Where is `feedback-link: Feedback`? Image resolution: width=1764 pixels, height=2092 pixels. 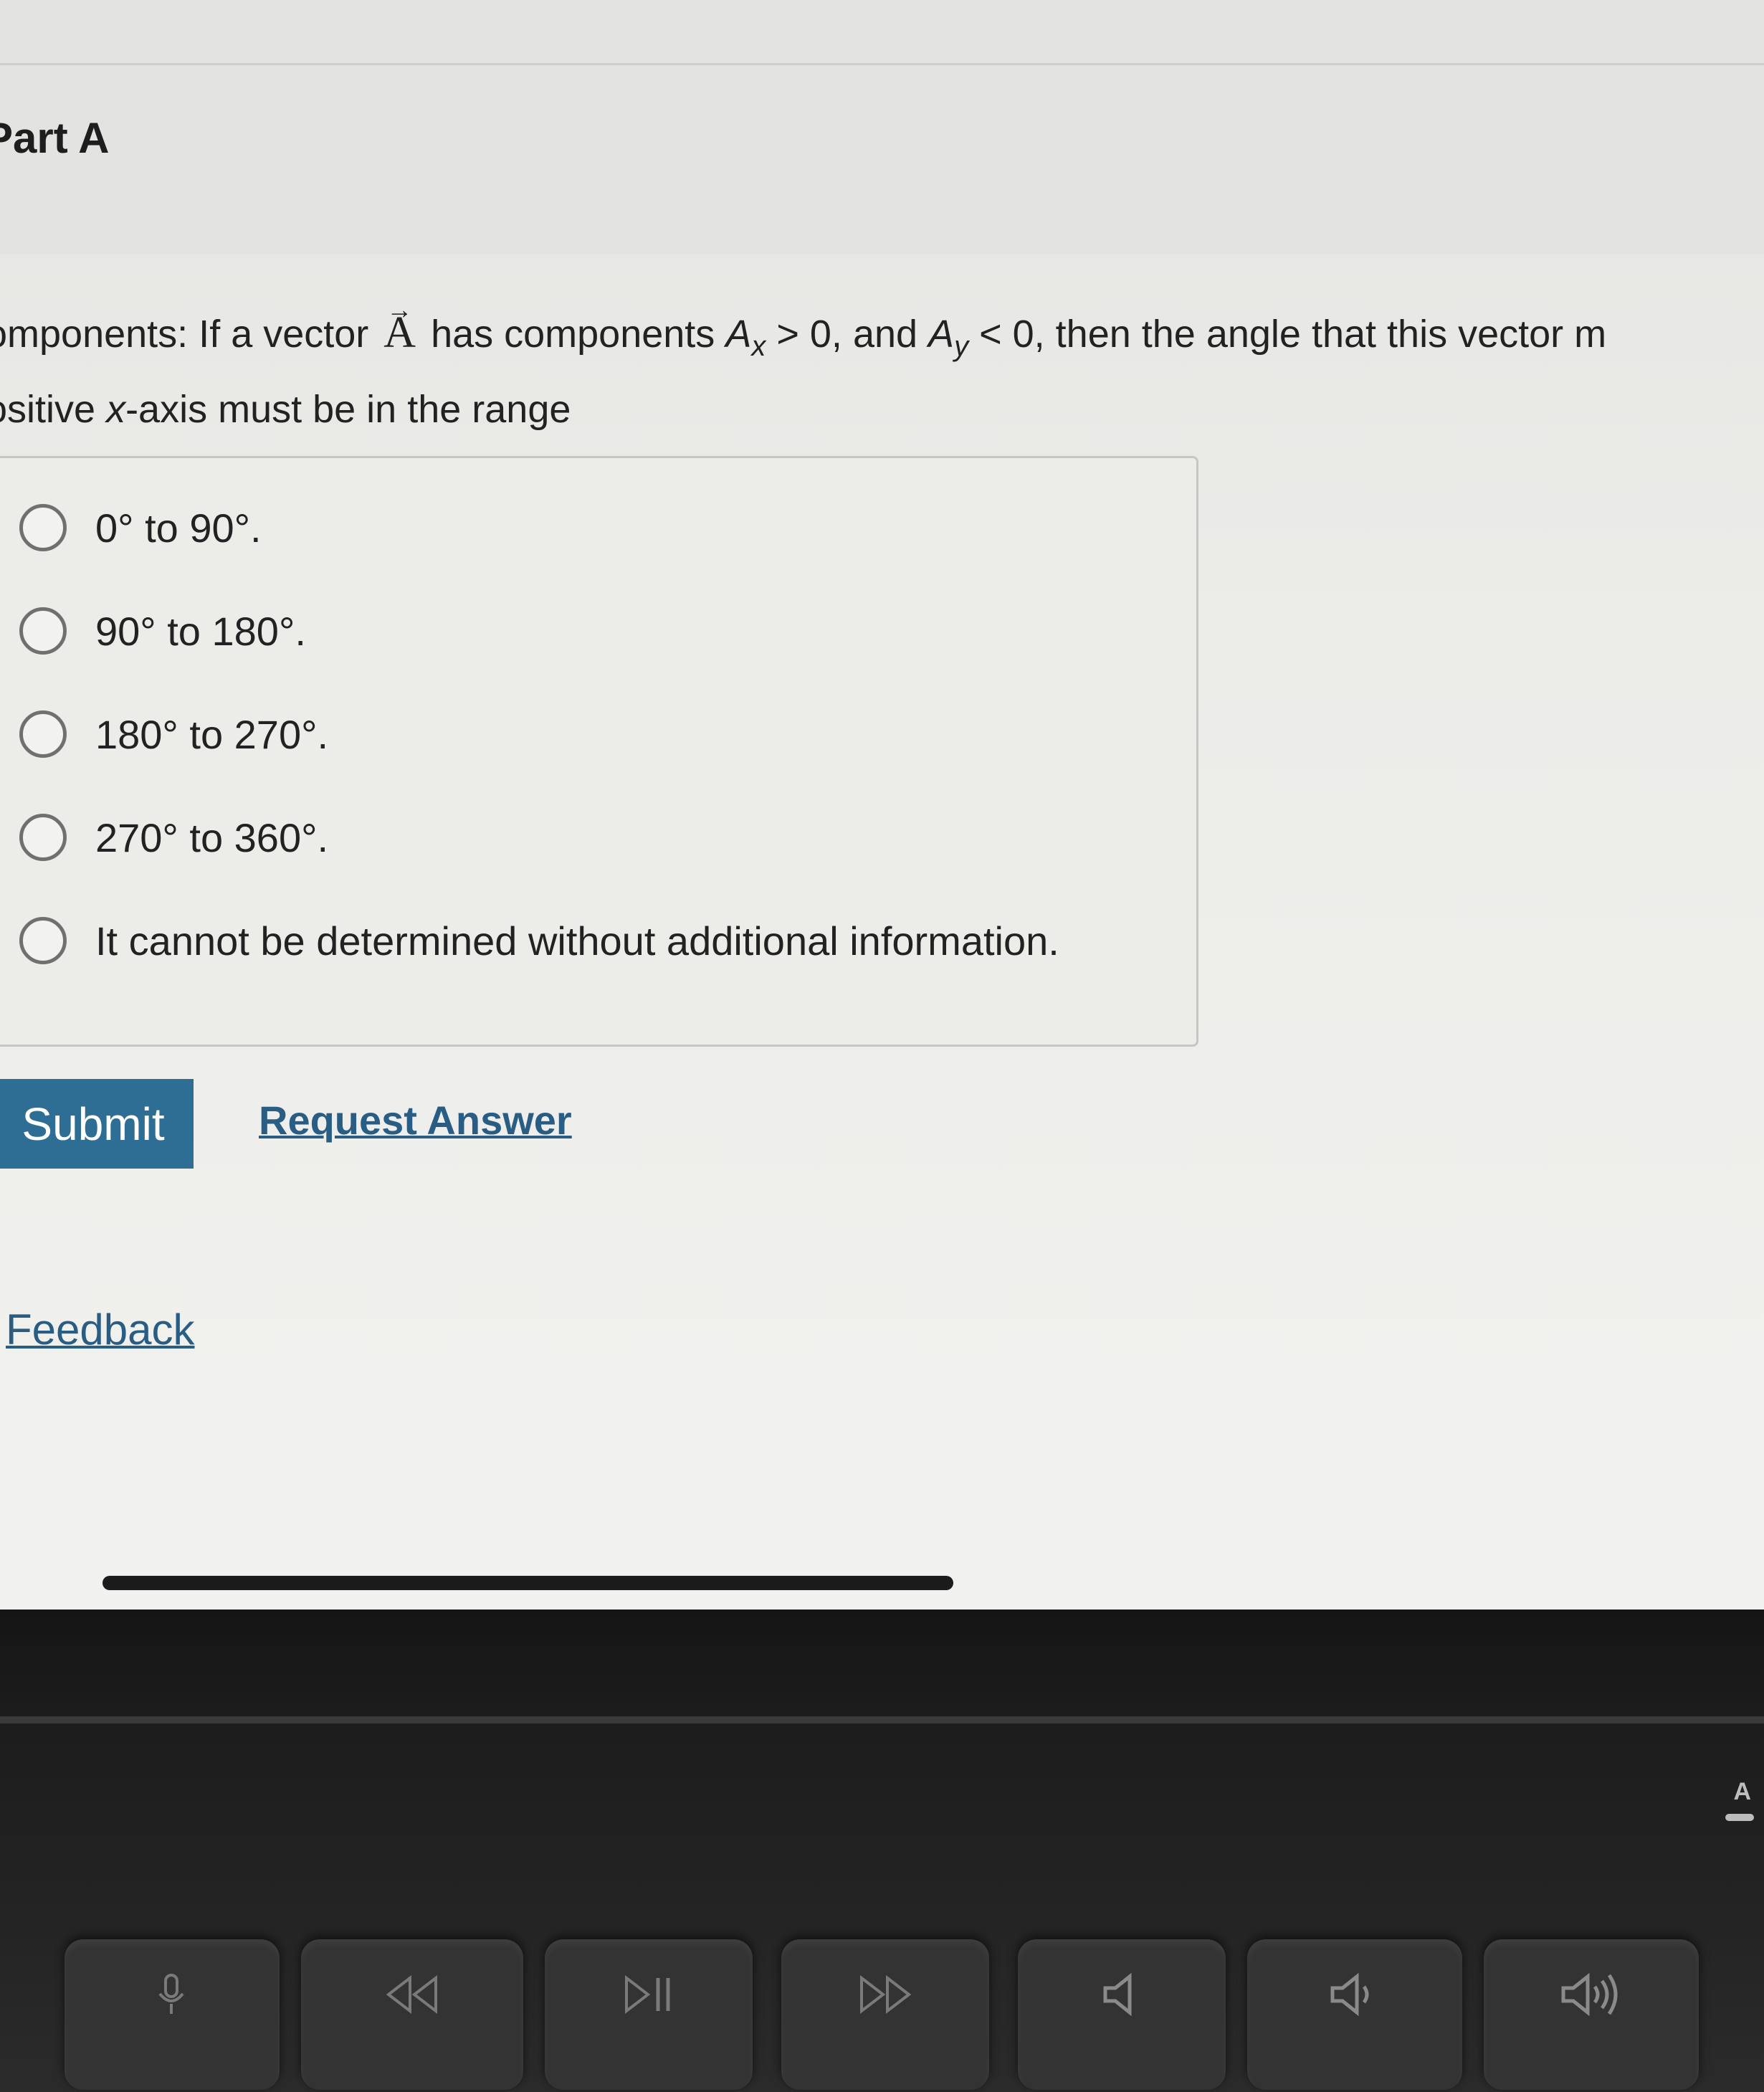
feedback-link: Feedback is located at coordinates (101, 1329).